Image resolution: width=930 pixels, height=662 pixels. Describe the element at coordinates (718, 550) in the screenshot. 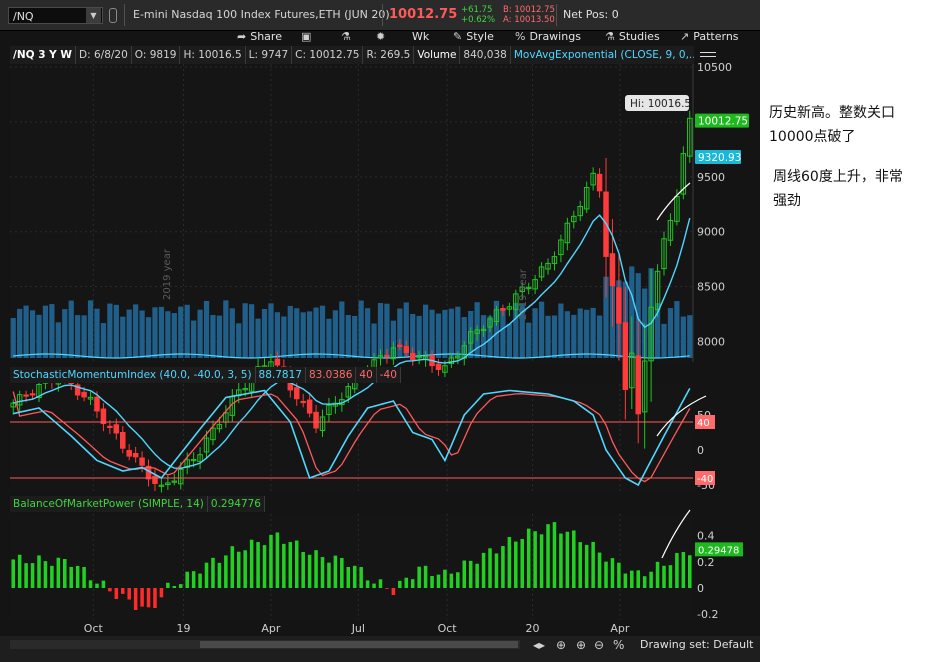

I see `bmp-value-badge-text: 0.29478` at that location.